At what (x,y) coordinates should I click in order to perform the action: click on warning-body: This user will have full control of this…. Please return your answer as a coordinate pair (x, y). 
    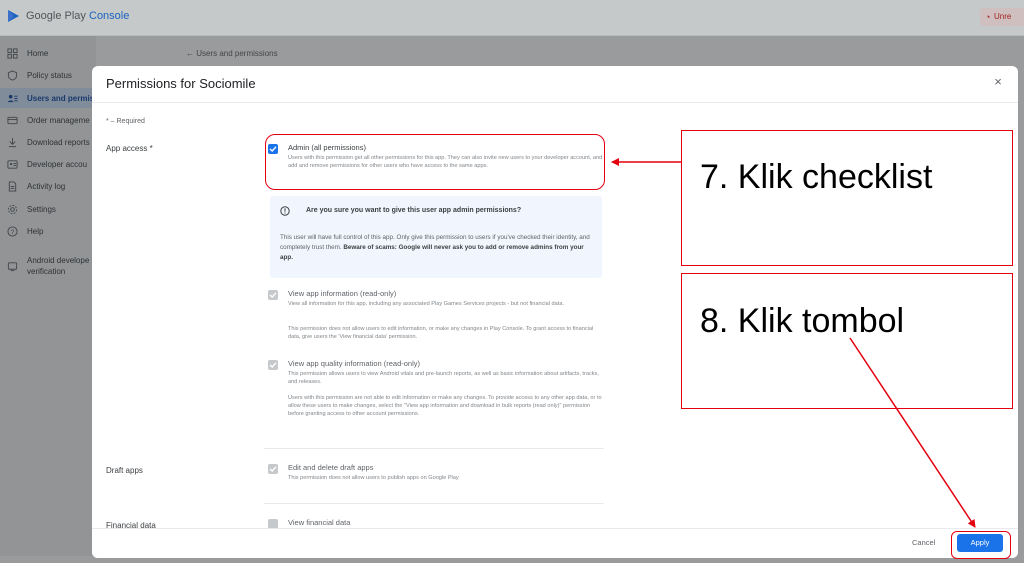
    Looking at the image, I should click on (438, 248).